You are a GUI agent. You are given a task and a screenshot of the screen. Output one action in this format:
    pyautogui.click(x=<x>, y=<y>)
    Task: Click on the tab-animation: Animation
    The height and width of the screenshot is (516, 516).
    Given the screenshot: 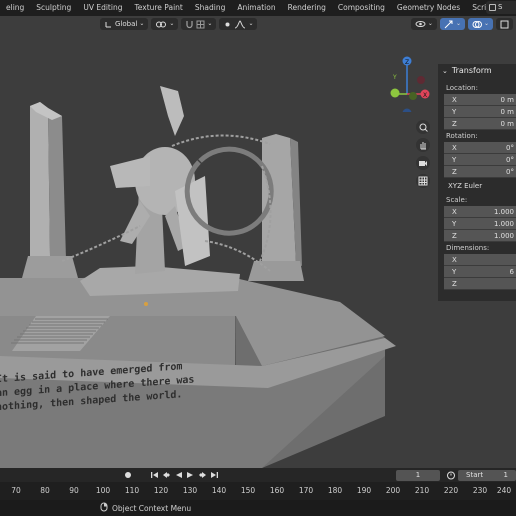 What is the action you would take?
    pyautogui.click(x=256, y=8)
    